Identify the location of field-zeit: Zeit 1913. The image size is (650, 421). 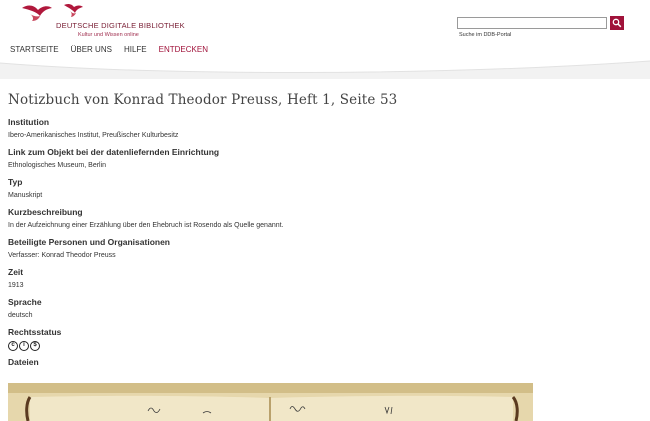
(308, 279).